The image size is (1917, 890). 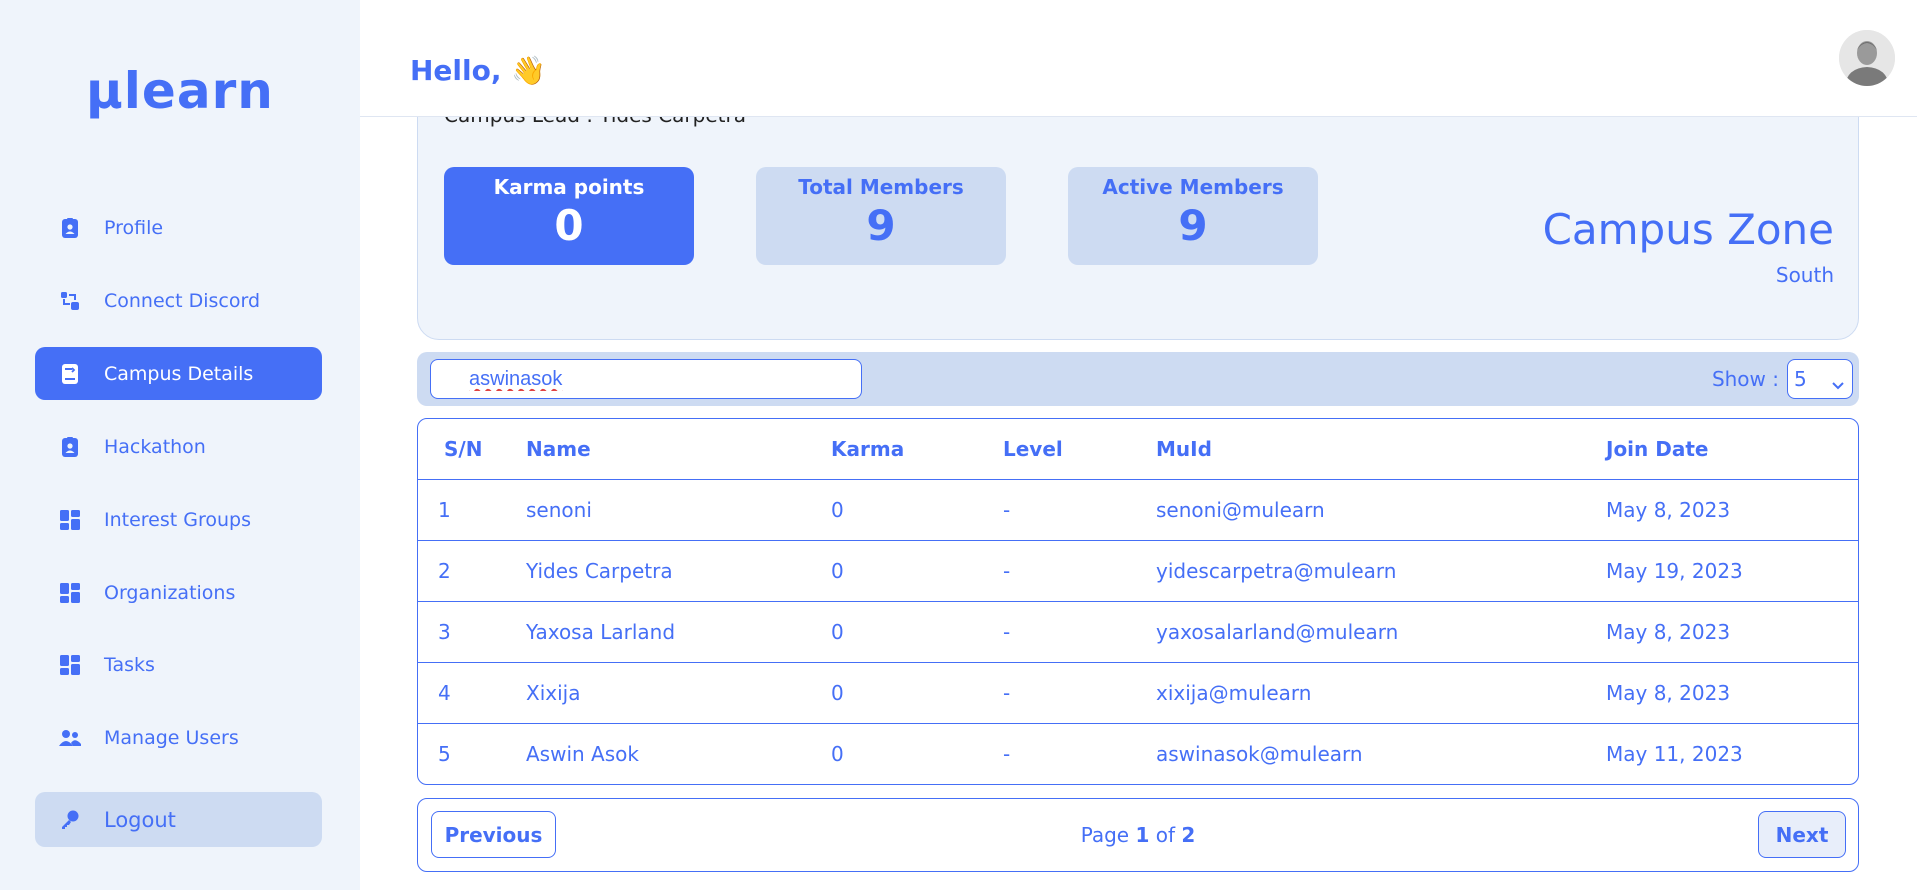 What do you see at coordinates (582, 753) in the screenshot?
I see `cell-name: Aswin Asok` at bounding box center [582, 753].